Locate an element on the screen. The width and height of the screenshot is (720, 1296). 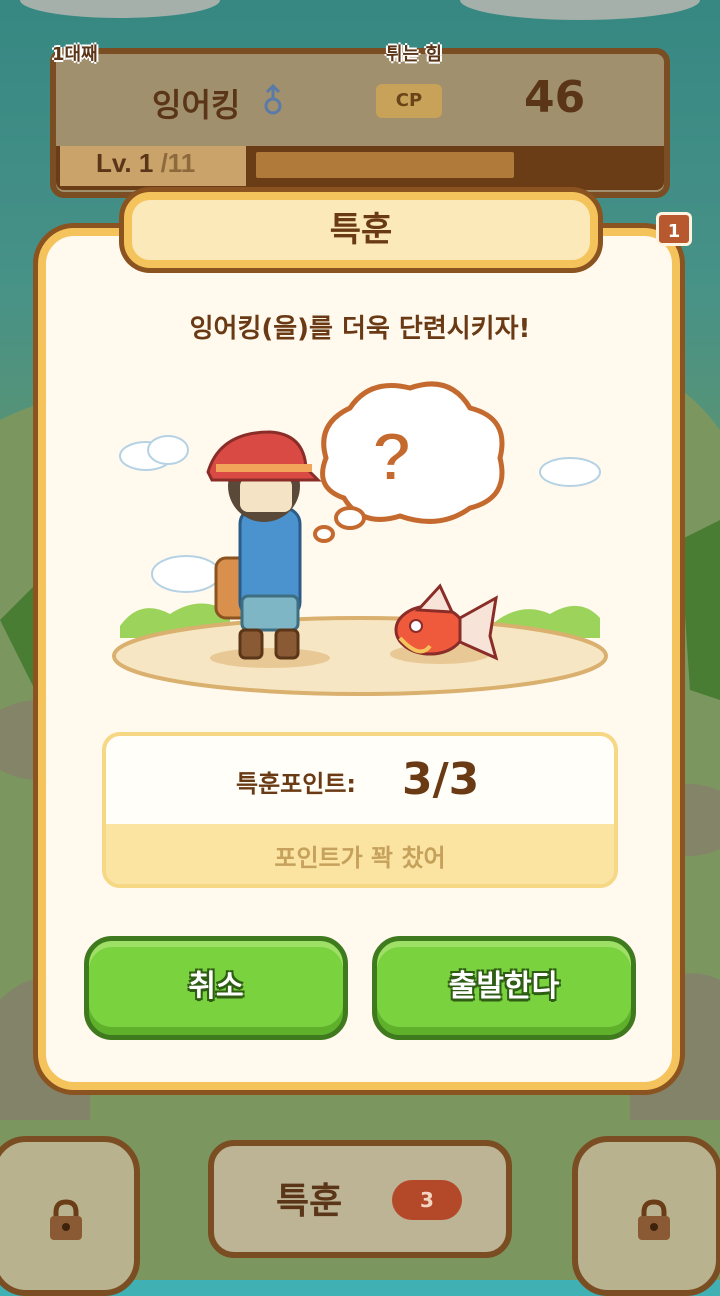
magikarp-icon is located at coordinates (444, 623).